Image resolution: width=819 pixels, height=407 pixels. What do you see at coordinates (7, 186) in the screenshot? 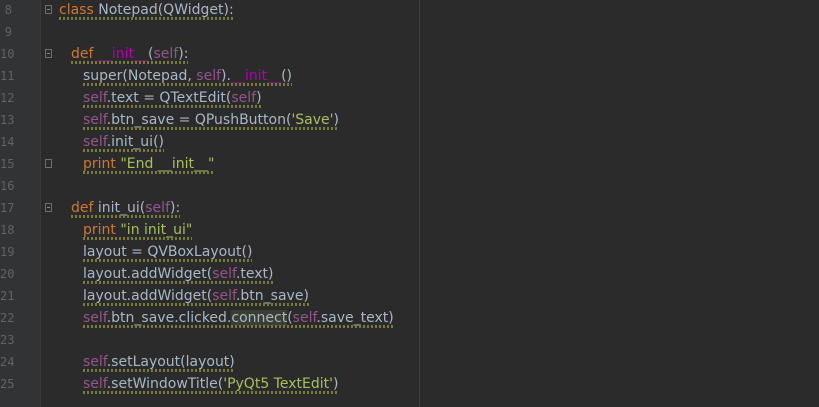
I see `line-number: 16` at bounding box center [7, 186].